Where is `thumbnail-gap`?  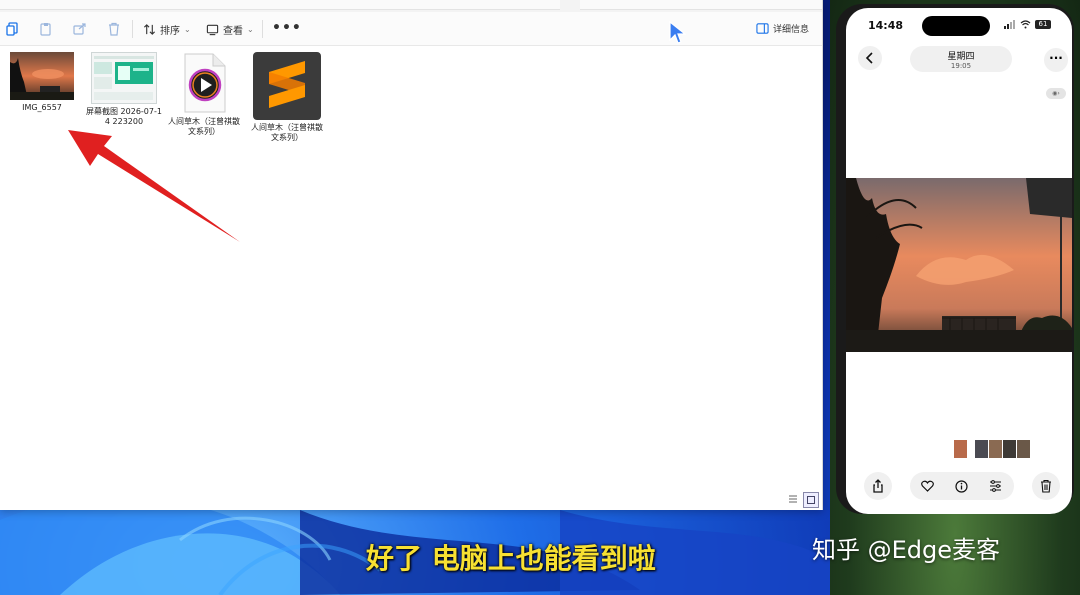
thumbnail-gap is located at coordinates (971, 449).